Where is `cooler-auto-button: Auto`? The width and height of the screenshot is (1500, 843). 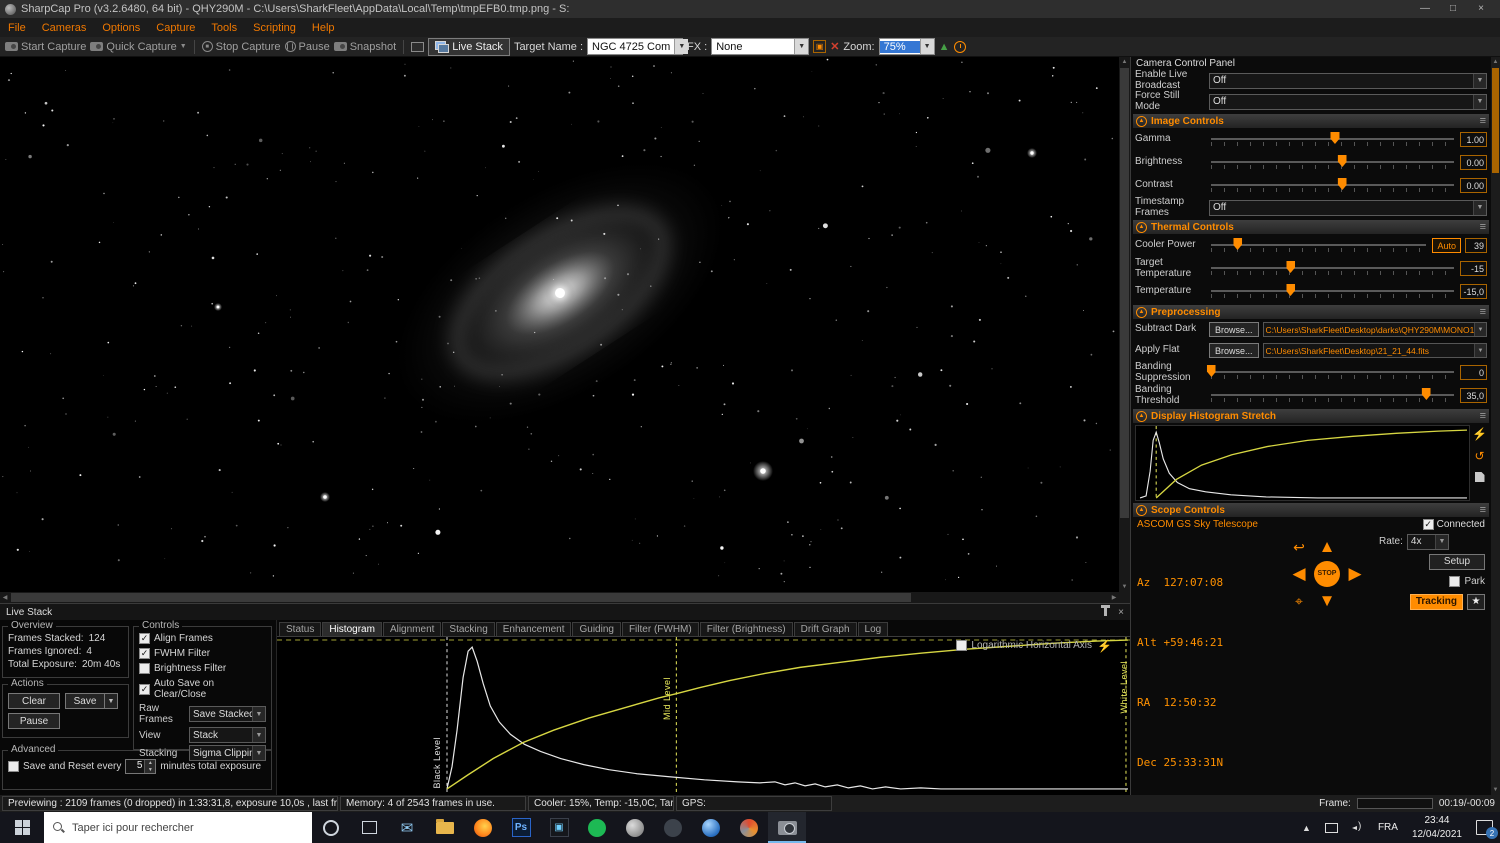
cooler-auto-button: Auto is located at coordinates (1446, 245).